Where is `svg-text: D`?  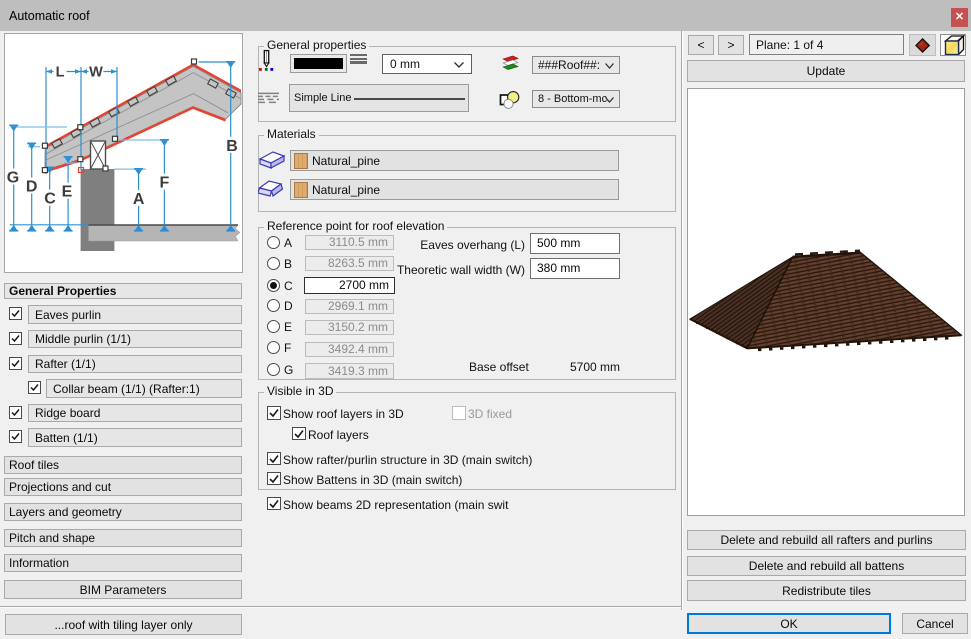
svg-text: D is located at coordinates (32, 187).